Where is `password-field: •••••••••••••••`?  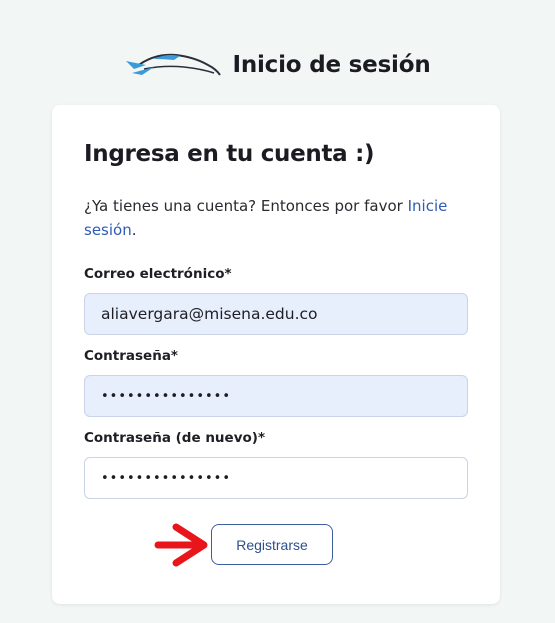
password-field: ••••••••••••••• is located at coordinates (276, 396).